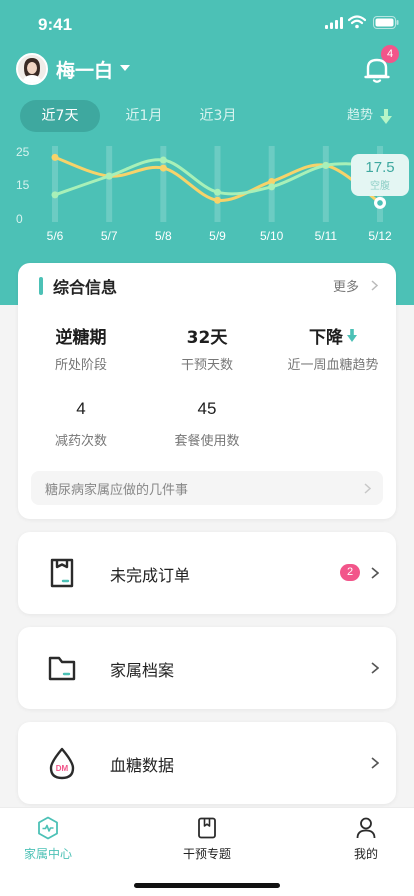 Image resolution: width=414 pixels, height=896 pixels. What do you see at coordinates (81, 424) in the screenshot?
I see `stat-reduced-meds: 4 减药次数` at bounding box center [81, 424].